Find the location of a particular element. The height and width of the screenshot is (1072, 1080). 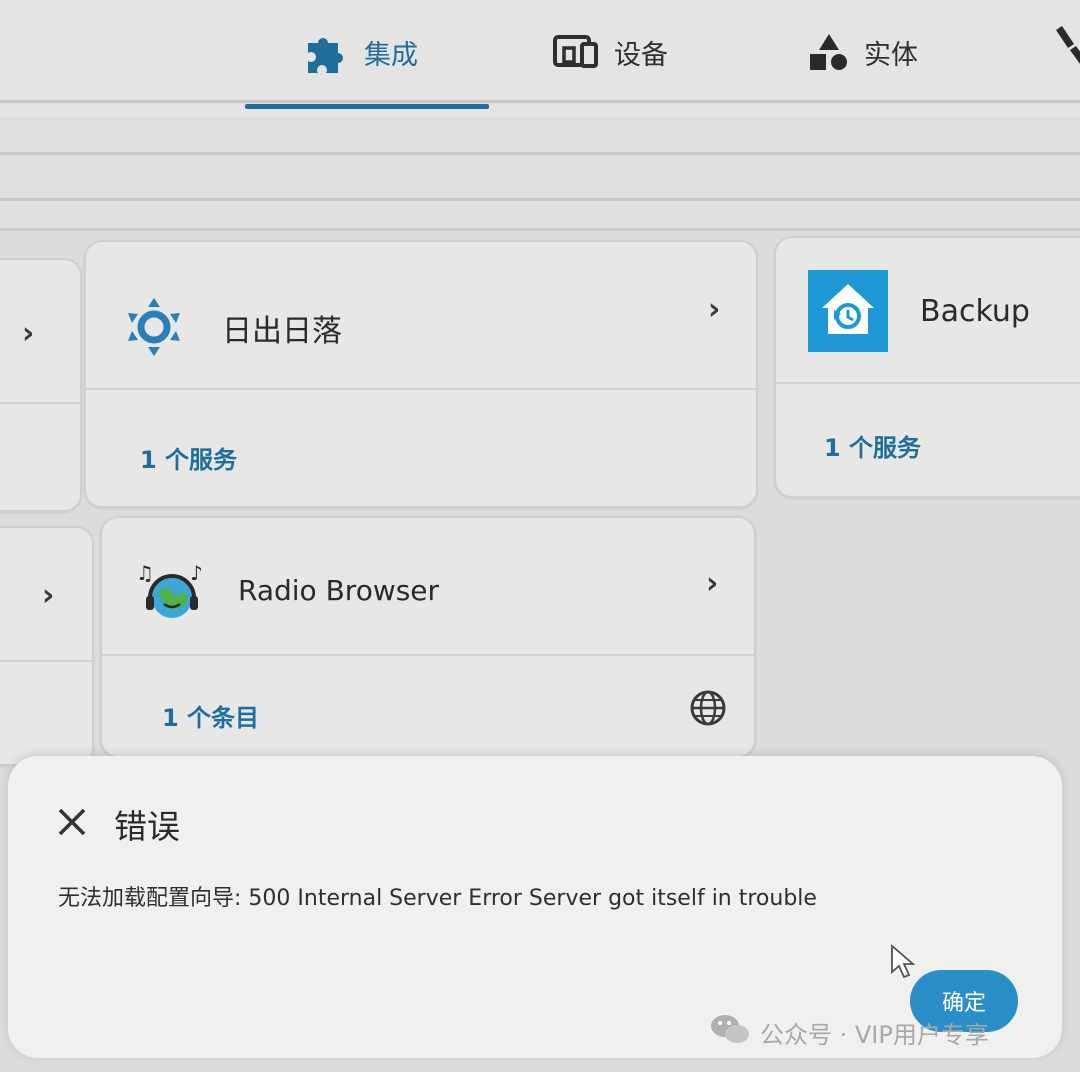

puzzle-icon is located at coordinates (327, 52).